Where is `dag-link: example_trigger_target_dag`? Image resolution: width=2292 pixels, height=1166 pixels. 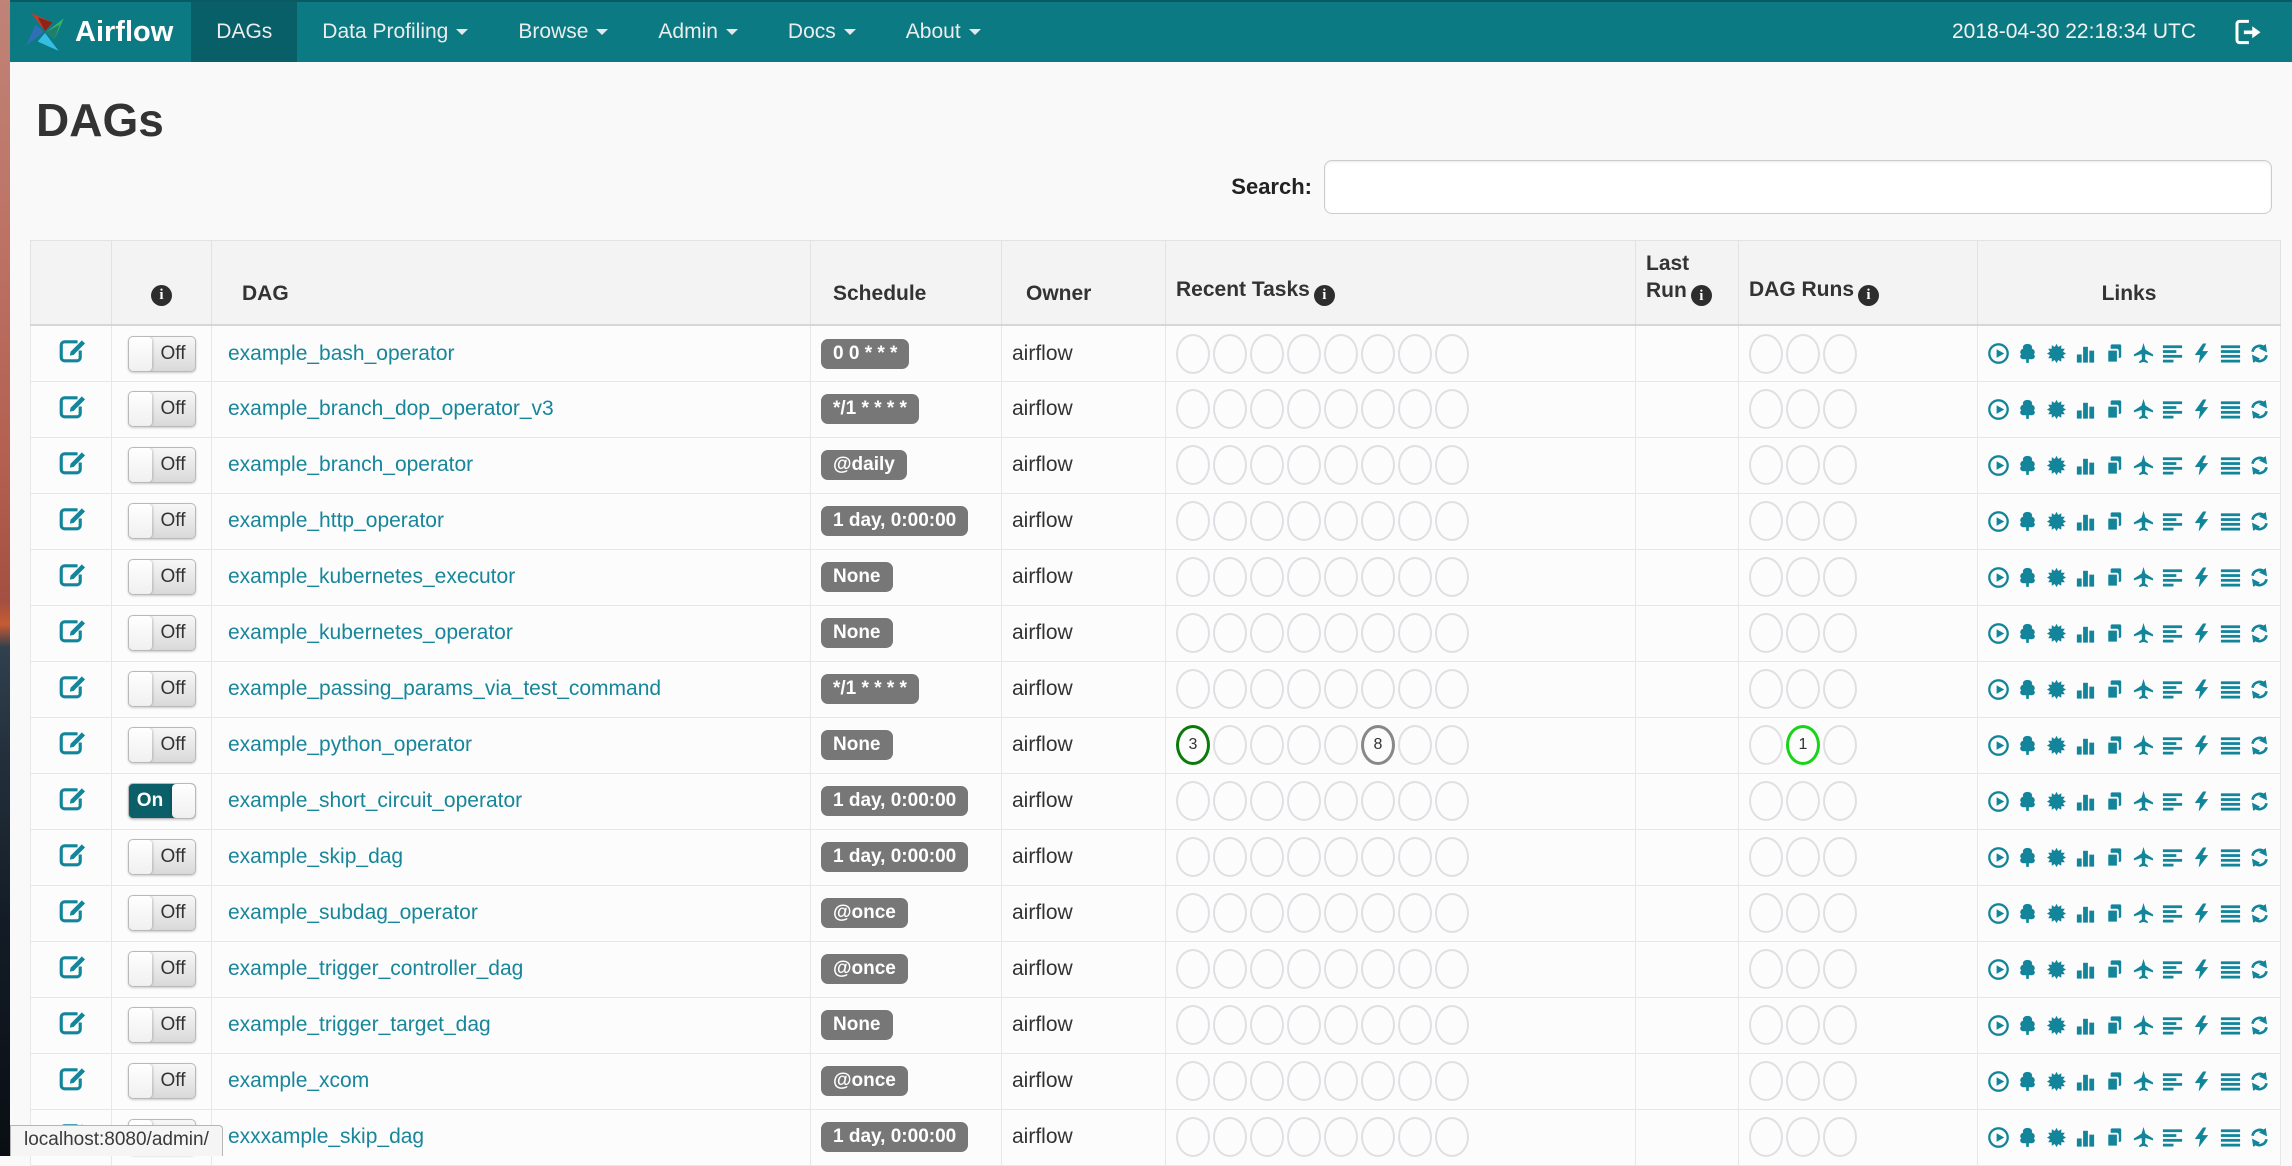 dag-link: example_trigger_target_dag is located at coordinates (359, 1024).